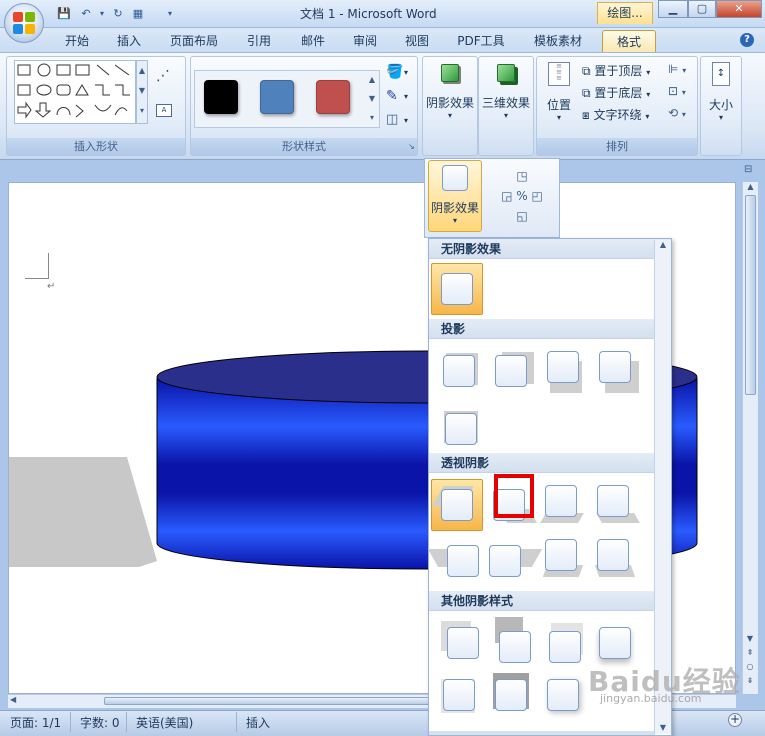  I want to click on rotate-icon: ⟲ ▾, so click(677, 113).